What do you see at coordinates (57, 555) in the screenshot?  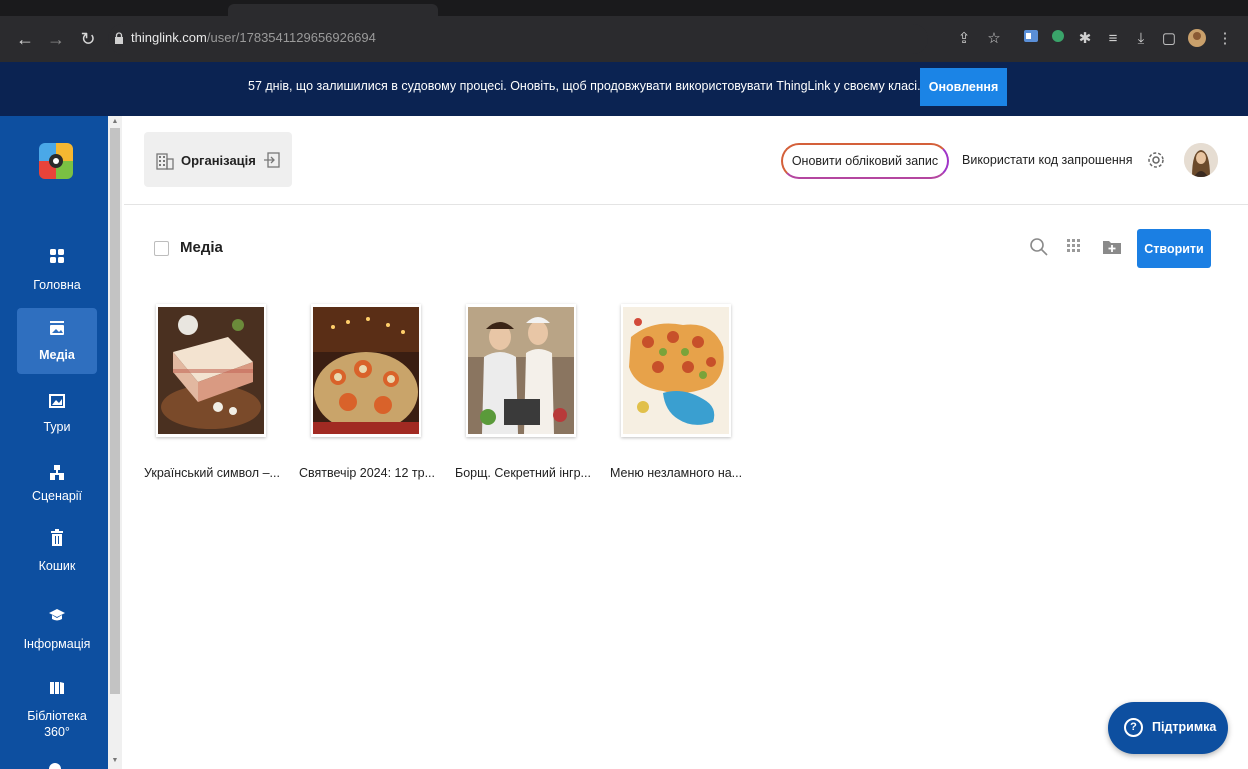 I see `sidebar-item-trash: Кошик` at bounding box center [57, 555].